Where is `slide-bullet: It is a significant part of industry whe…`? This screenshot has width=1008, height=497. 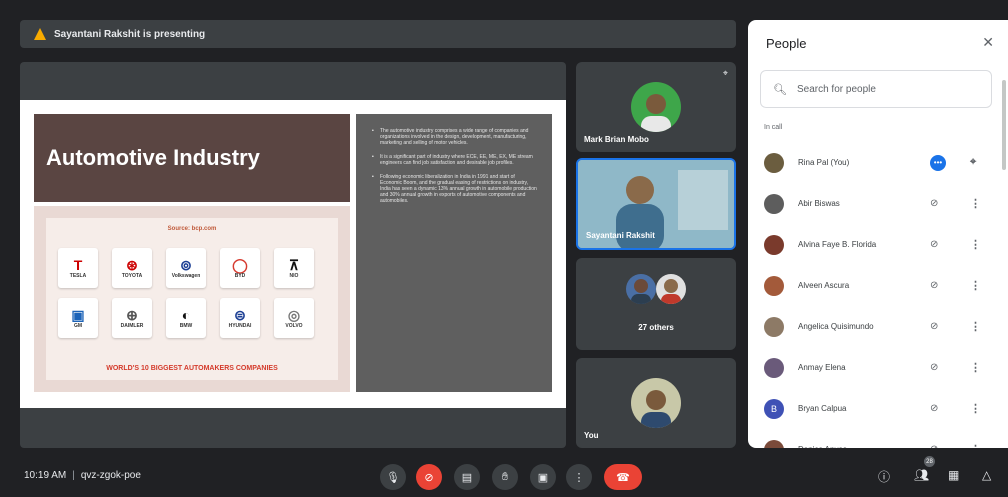
slide-bullet: It is a significant part of industry whe… is located at coordinates (455, 160).